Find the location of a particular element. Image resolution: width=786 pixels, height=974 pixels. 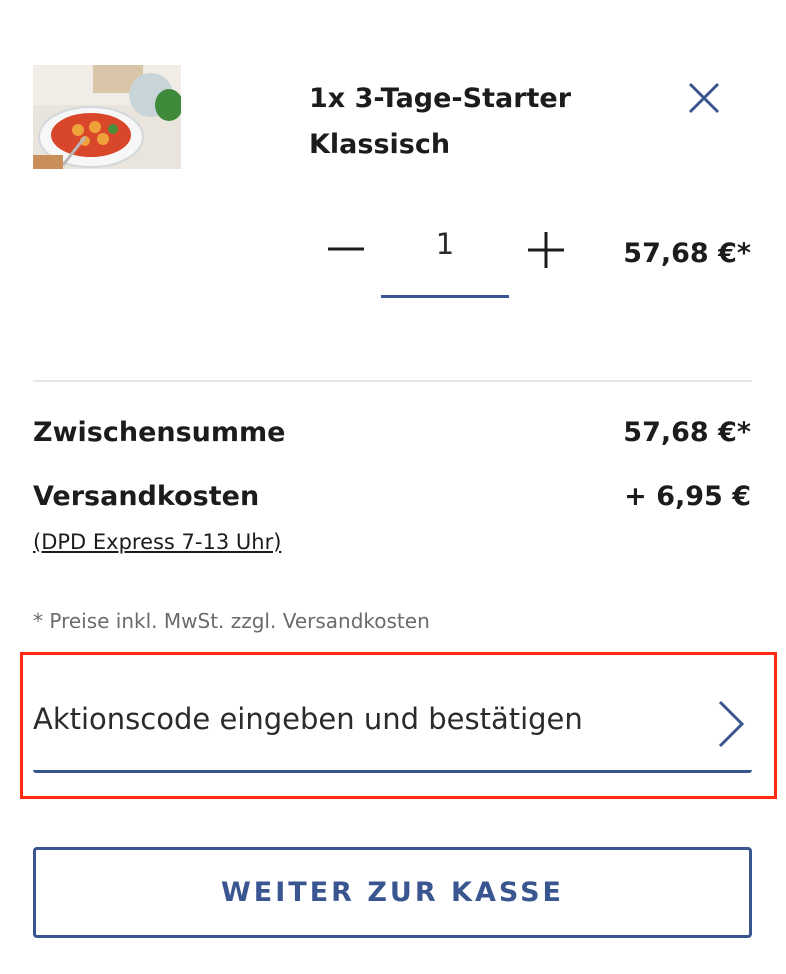

promo-submit-button is located at coordinates (730, 724).